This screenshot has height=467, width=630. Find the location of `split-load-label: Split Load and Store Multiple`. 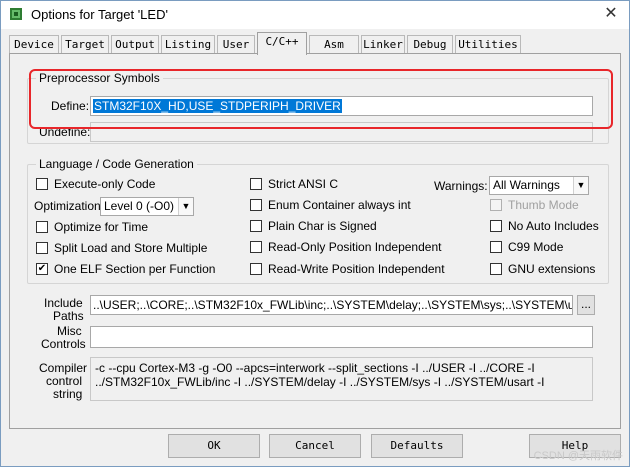

split-load-label: Split Load and Store Multiple is located at coordinates (131, 248).